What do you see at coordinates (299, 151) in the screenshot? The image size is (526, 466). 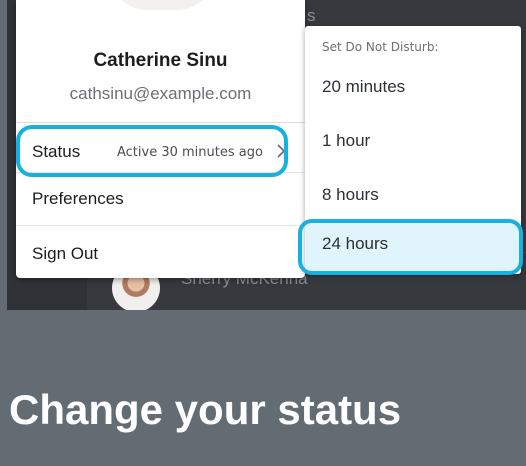 I see `submenu-caret` at bounding box center [299, 151].